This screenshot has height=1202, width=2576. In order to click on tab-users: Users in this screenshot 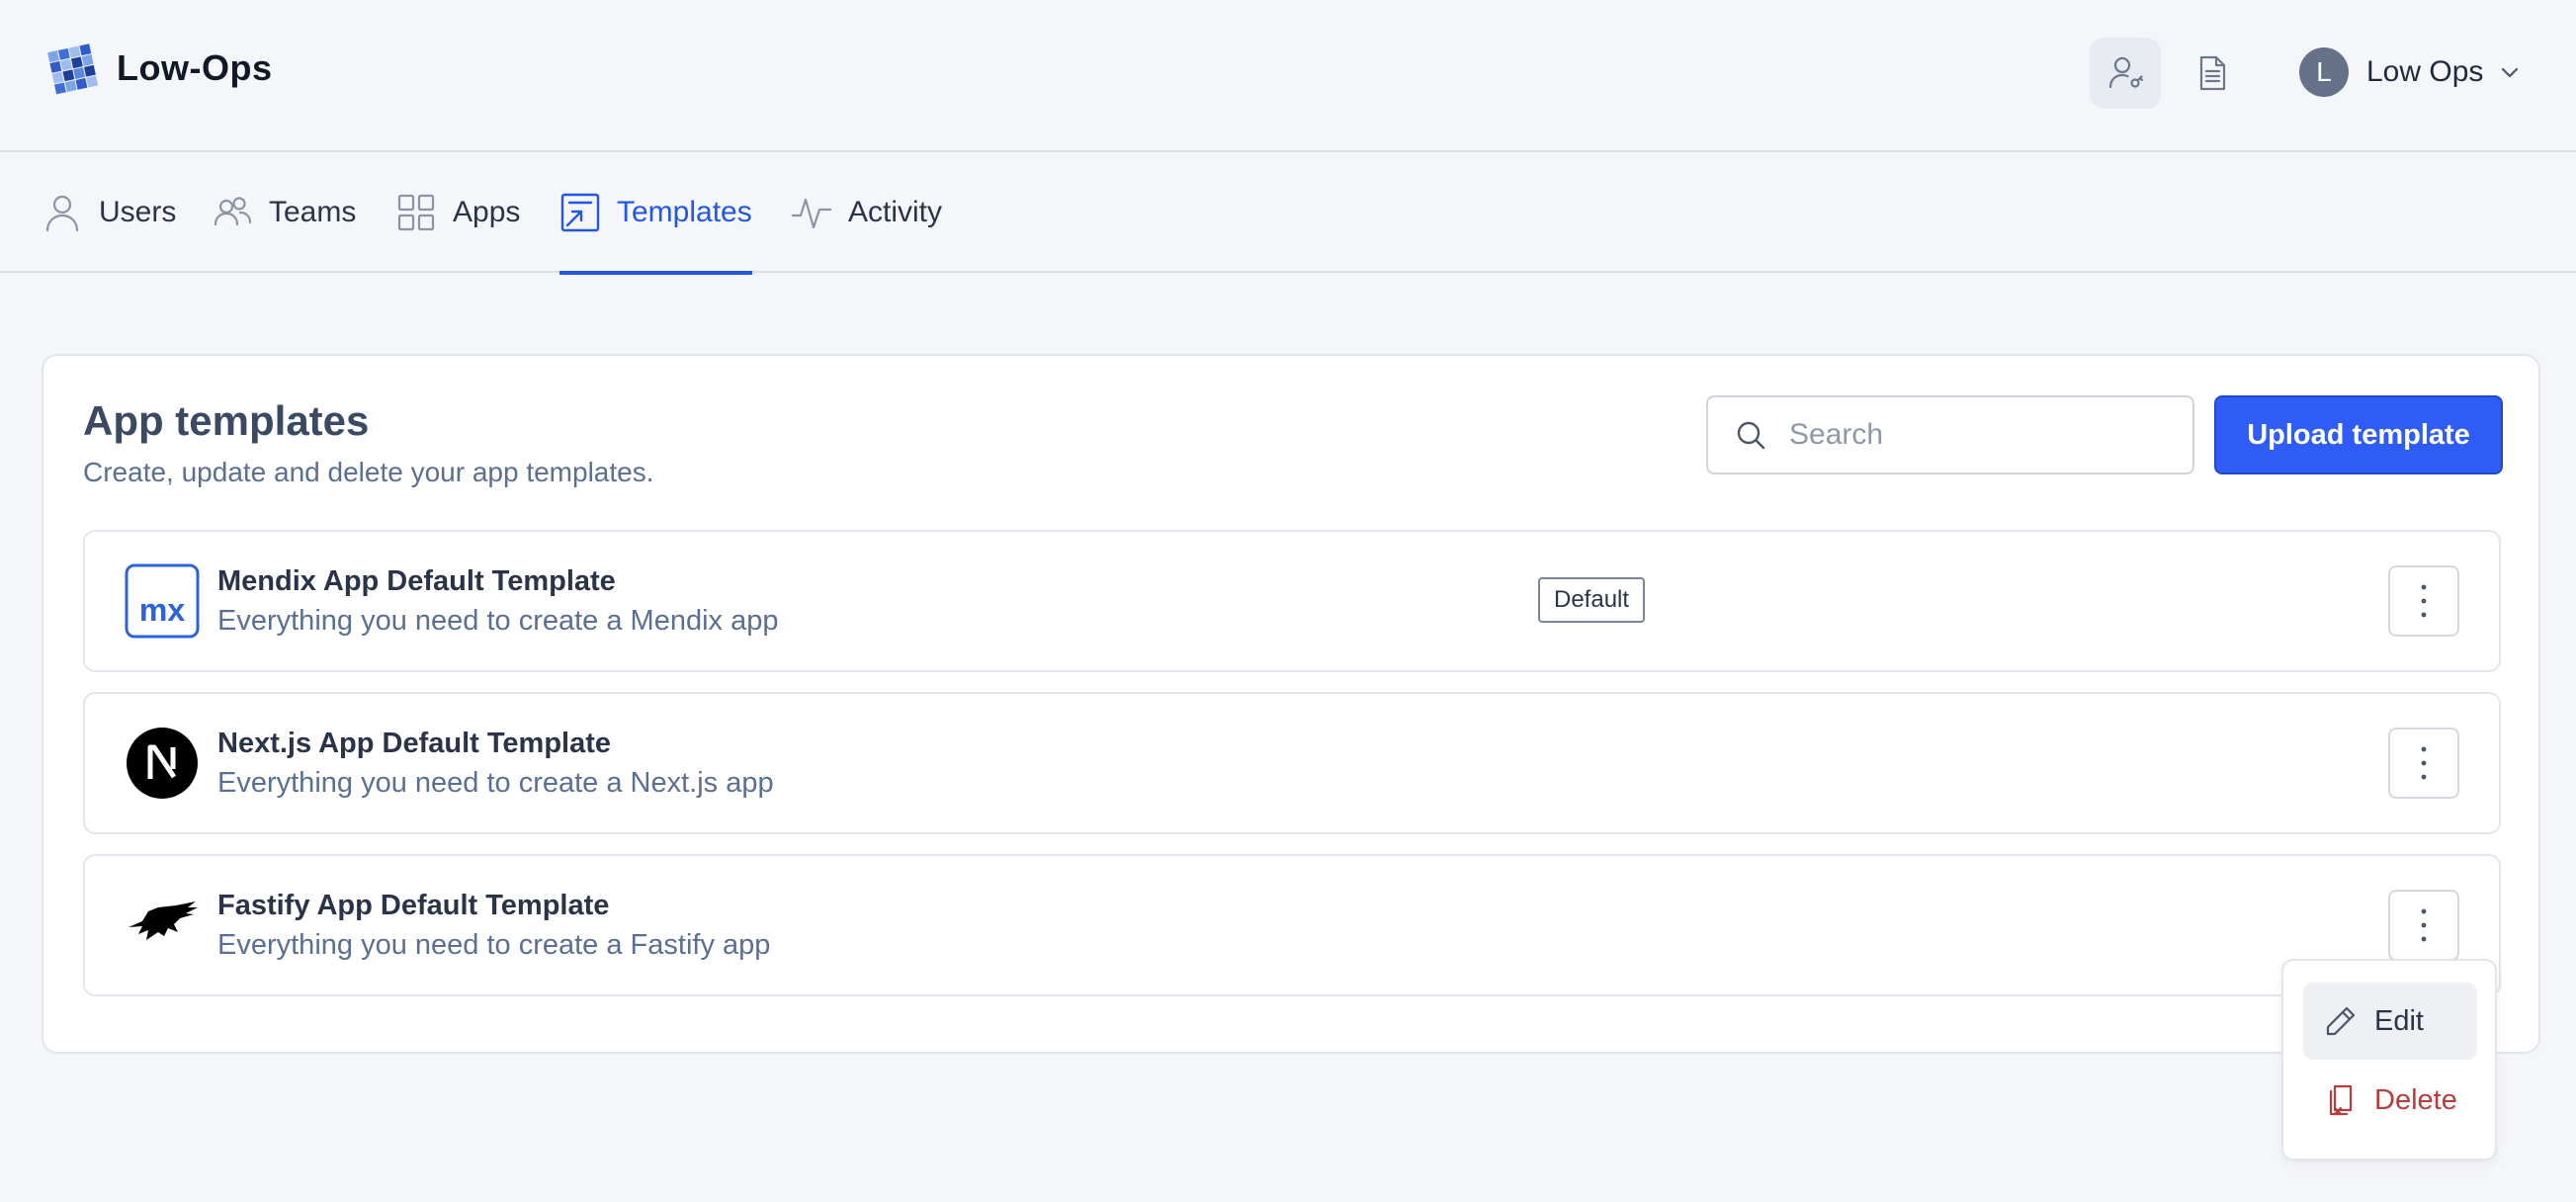, I will do `click(109, 212)`.